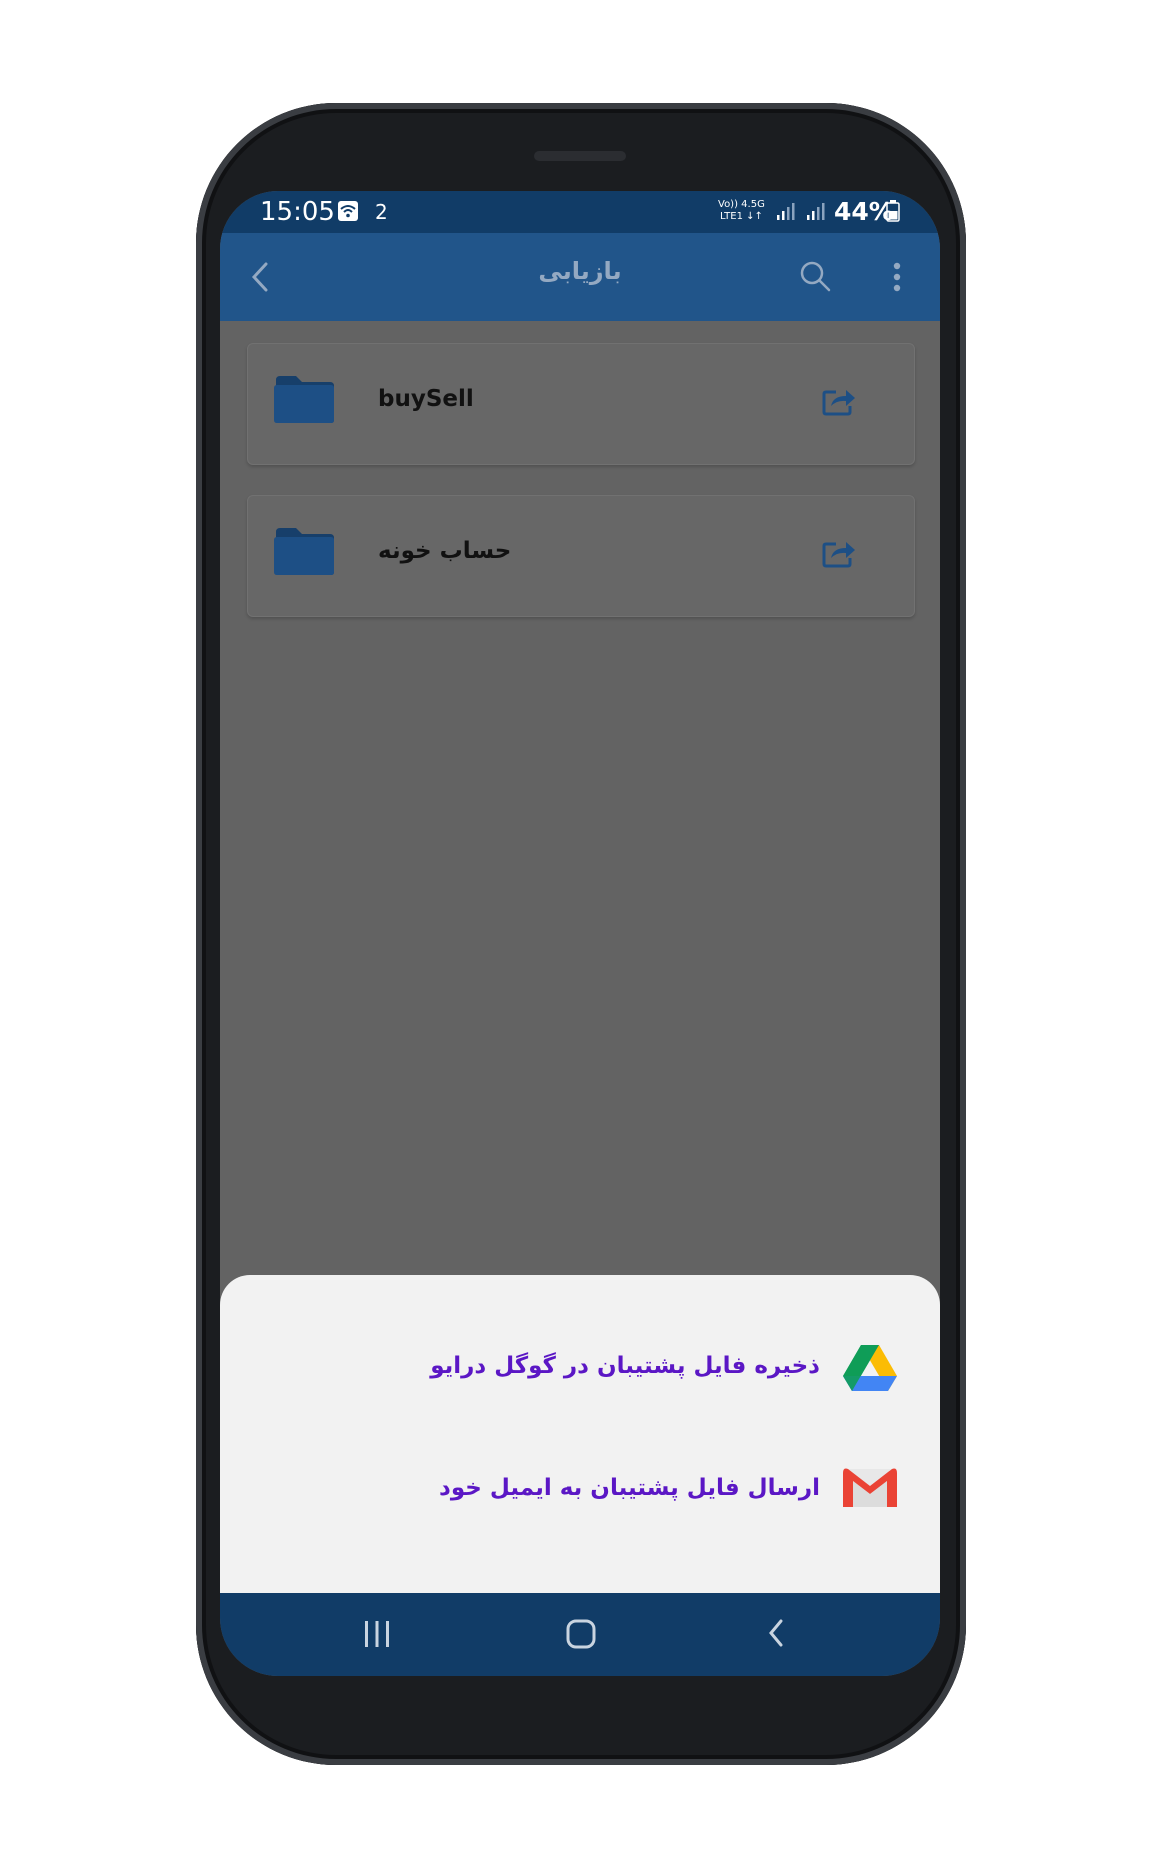 The height and width of the screenshot is (1860, 1156). Describe the element at coordinates (864, 211) in the screenshot. I see `battery-percent: 44%` at that location.